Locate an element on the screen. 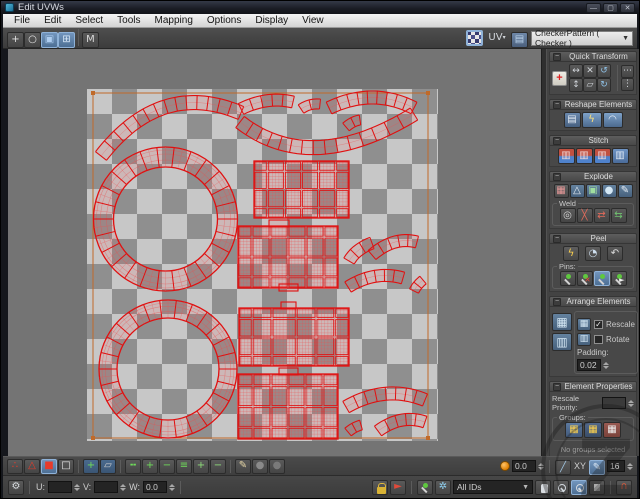 The width and height of the screenshot is (640, 499). reset-peel-icon: ↶ is located at coordinates (615, 253).